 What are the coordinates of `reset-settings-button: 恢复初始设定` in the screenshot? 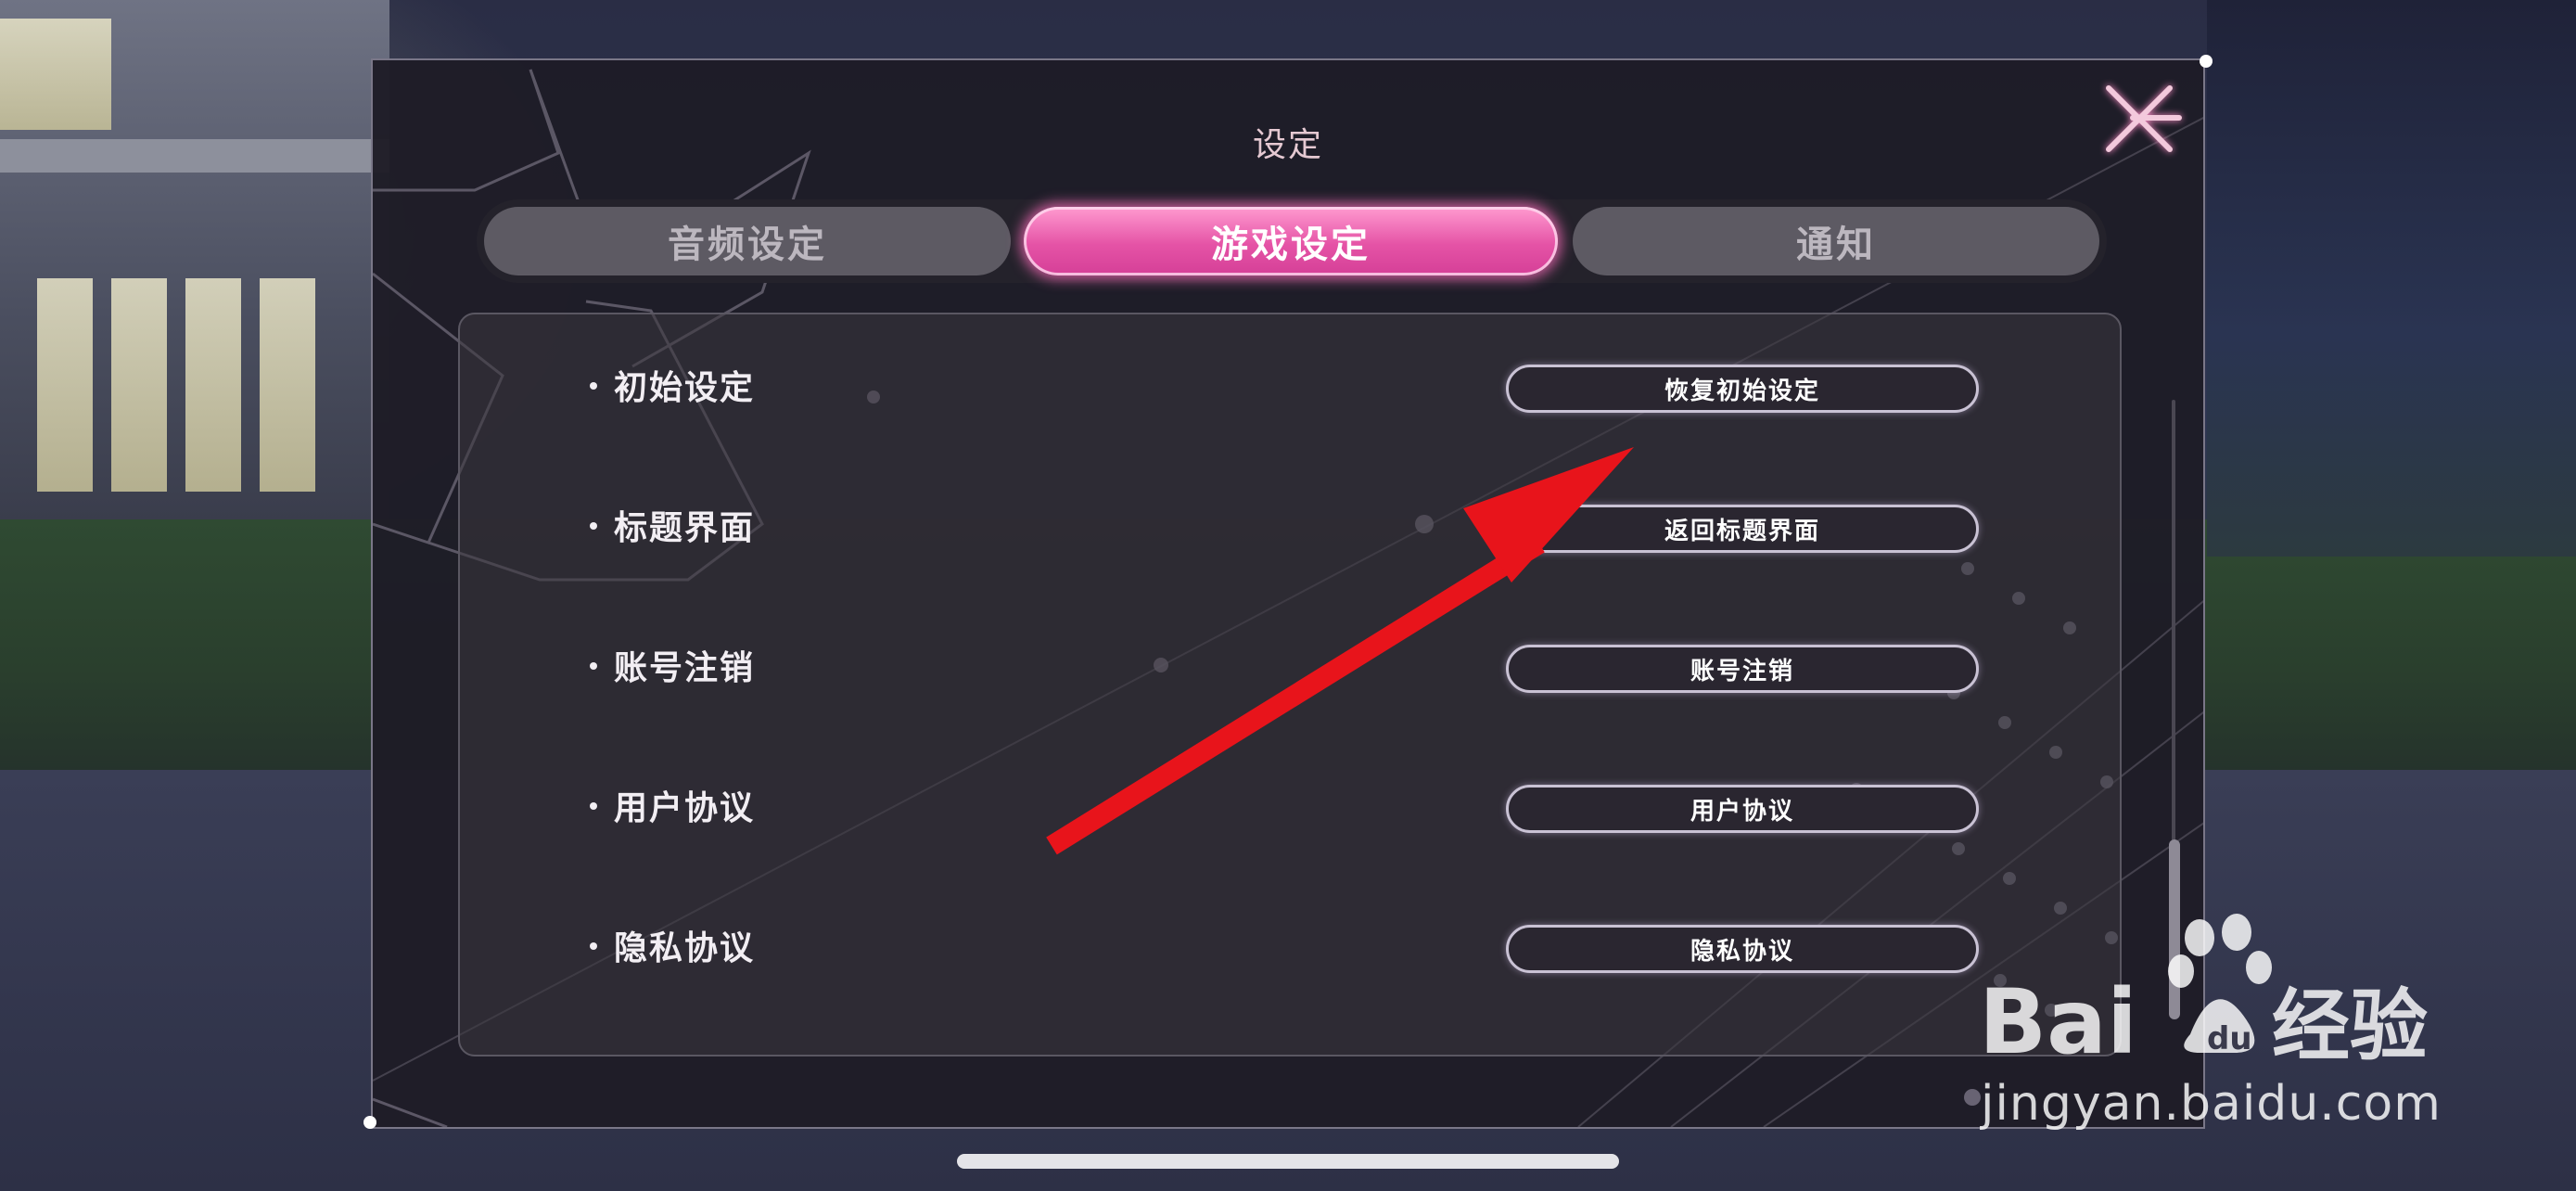 It's located at (1742, 389).